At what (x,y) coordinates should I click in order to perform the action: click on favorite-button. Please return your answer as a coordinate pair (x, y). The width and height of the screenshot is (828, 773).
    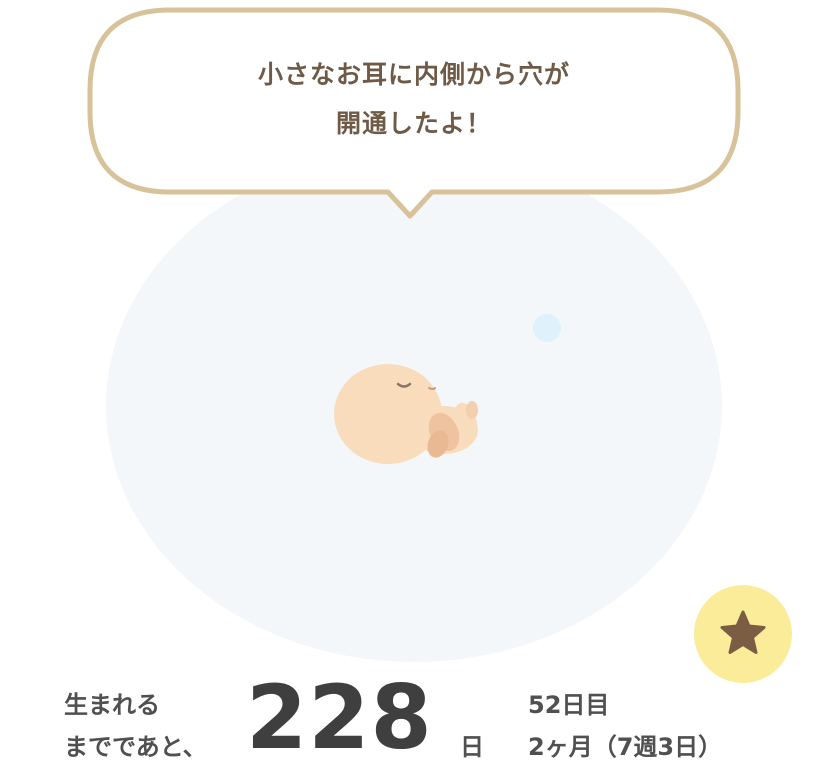
    Looking at the image, I should click on (743, 634).